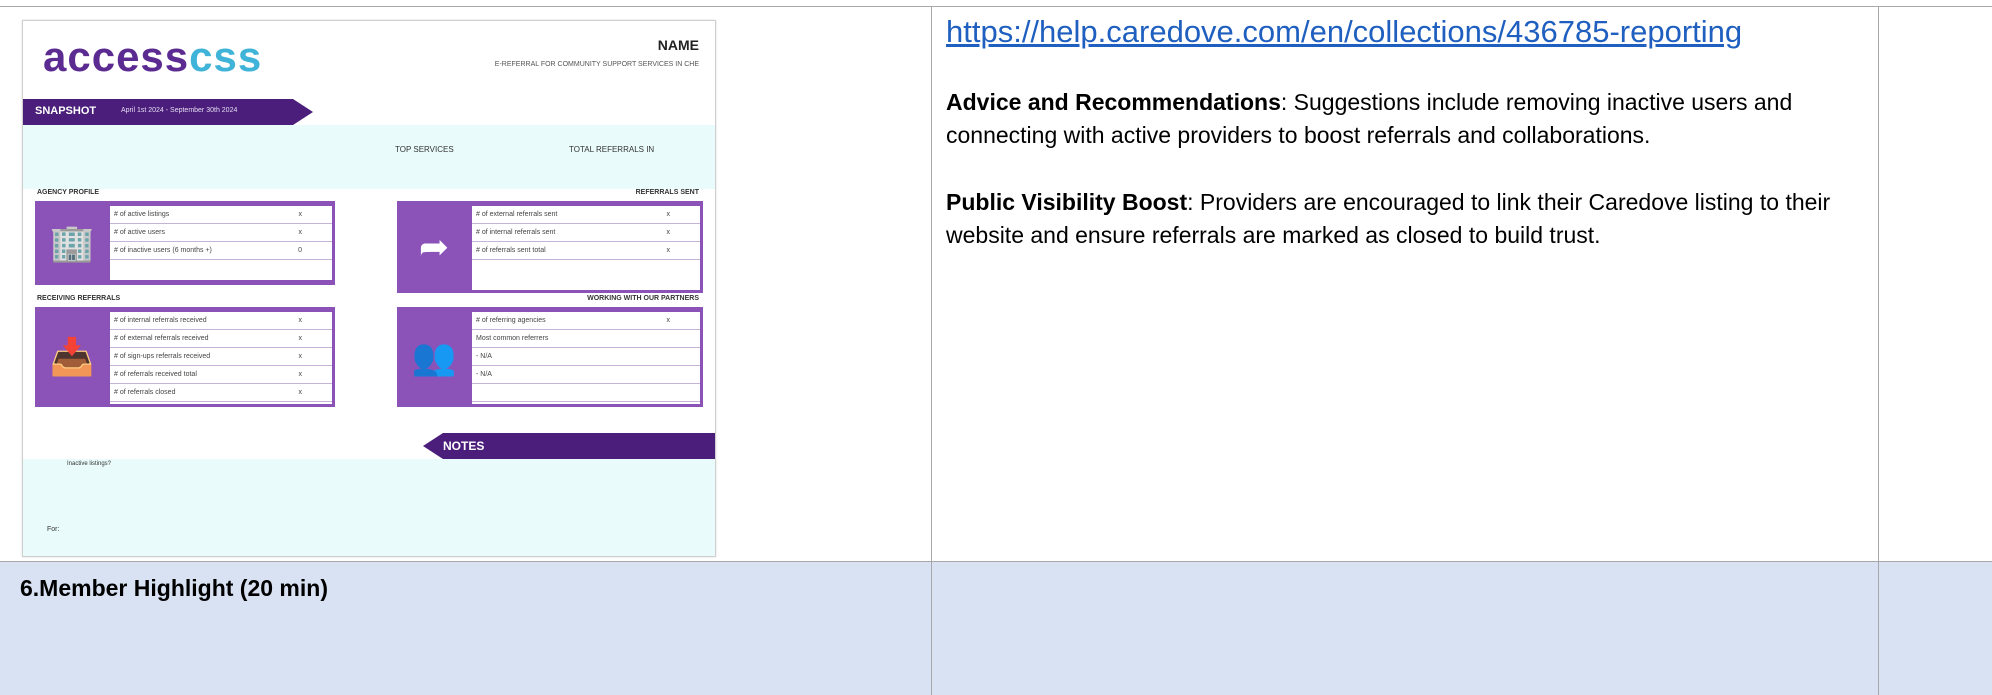 The height and width of the screenshot is (695, 1992). What do you see at coordinates (1113, 102) in the screenshot?
I see `advice-heading: Advice and Recommendations` at bounding box center [1113, 102].